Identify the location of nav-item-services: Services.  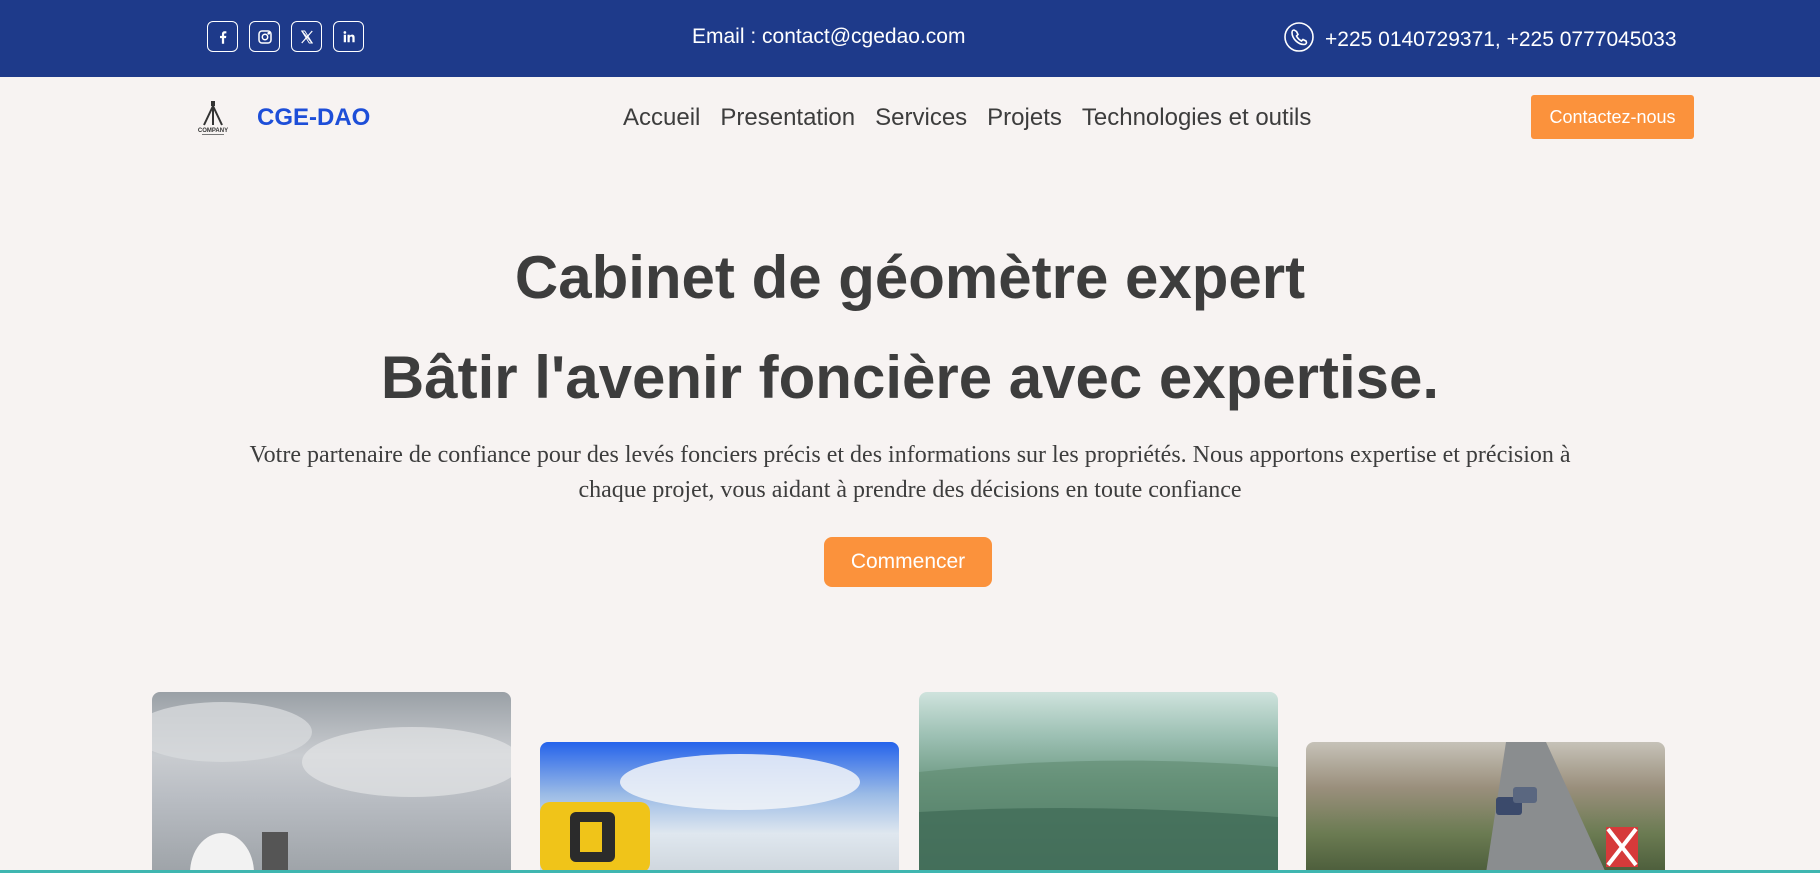
(921, 118).